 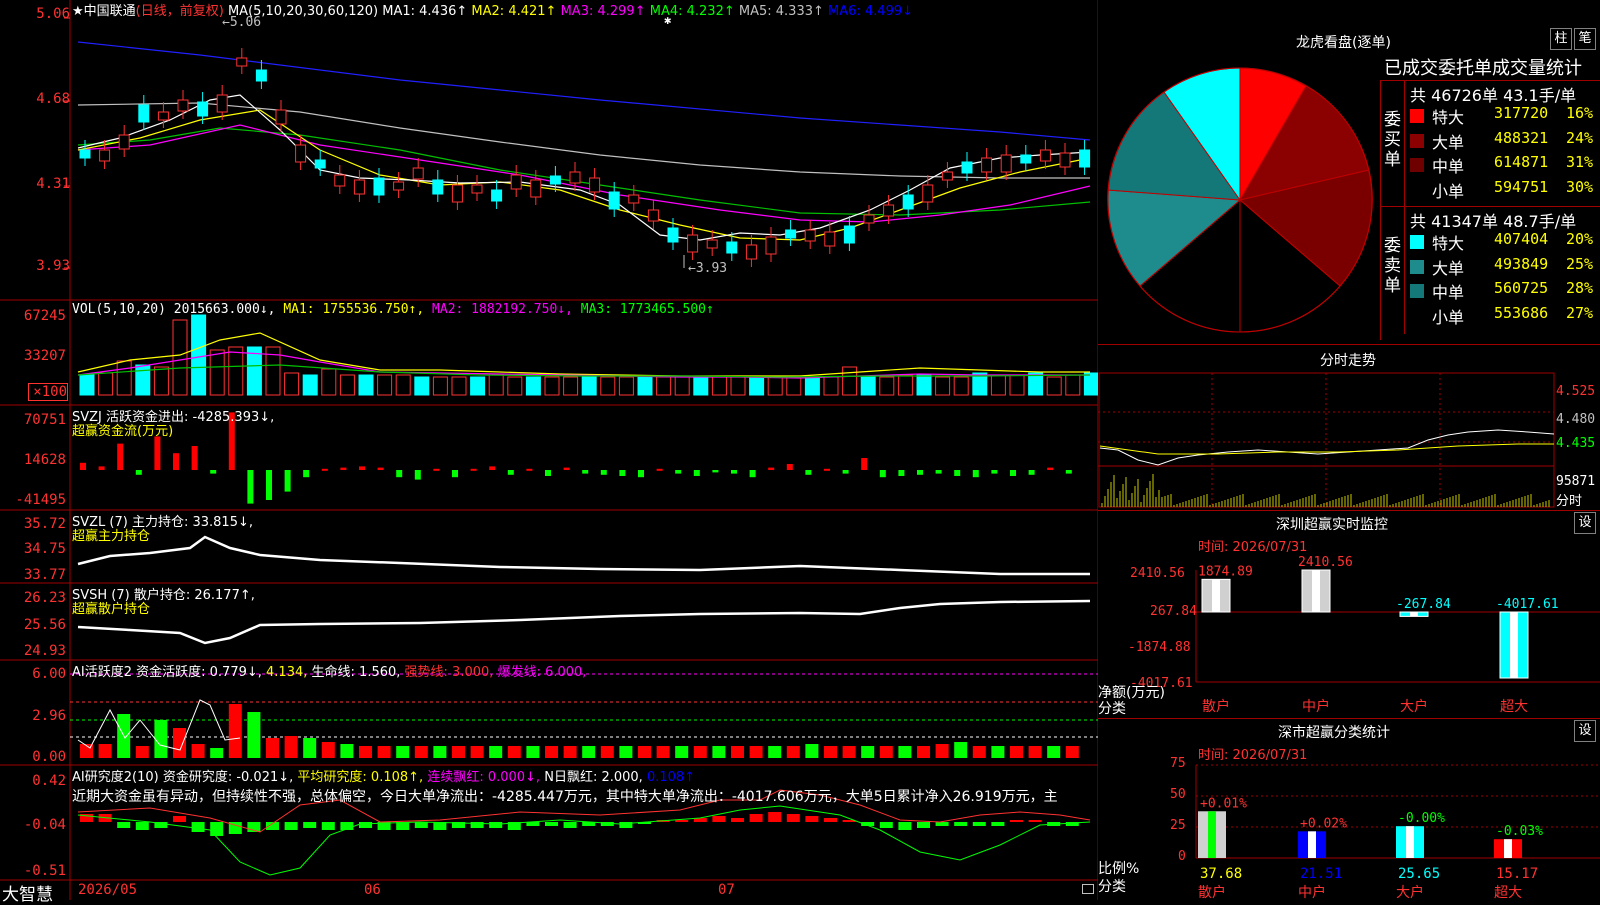 I want to click on ai2-axis-tick: 0.42, so click(x=49, y=781).